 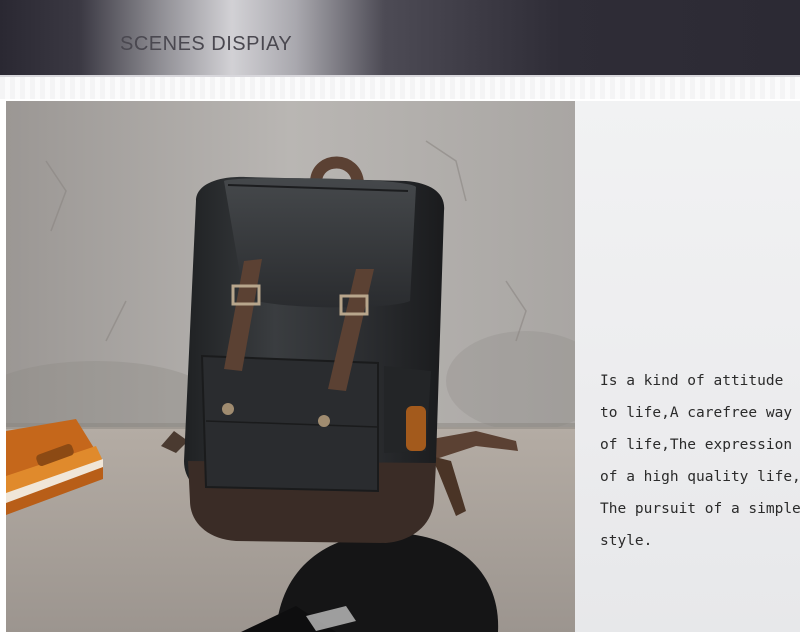 What do you see at coordinates (400, 37) in the screenshot?
I see `banner-header: SCENES DISPIAY` at bounding box center [400, 37].